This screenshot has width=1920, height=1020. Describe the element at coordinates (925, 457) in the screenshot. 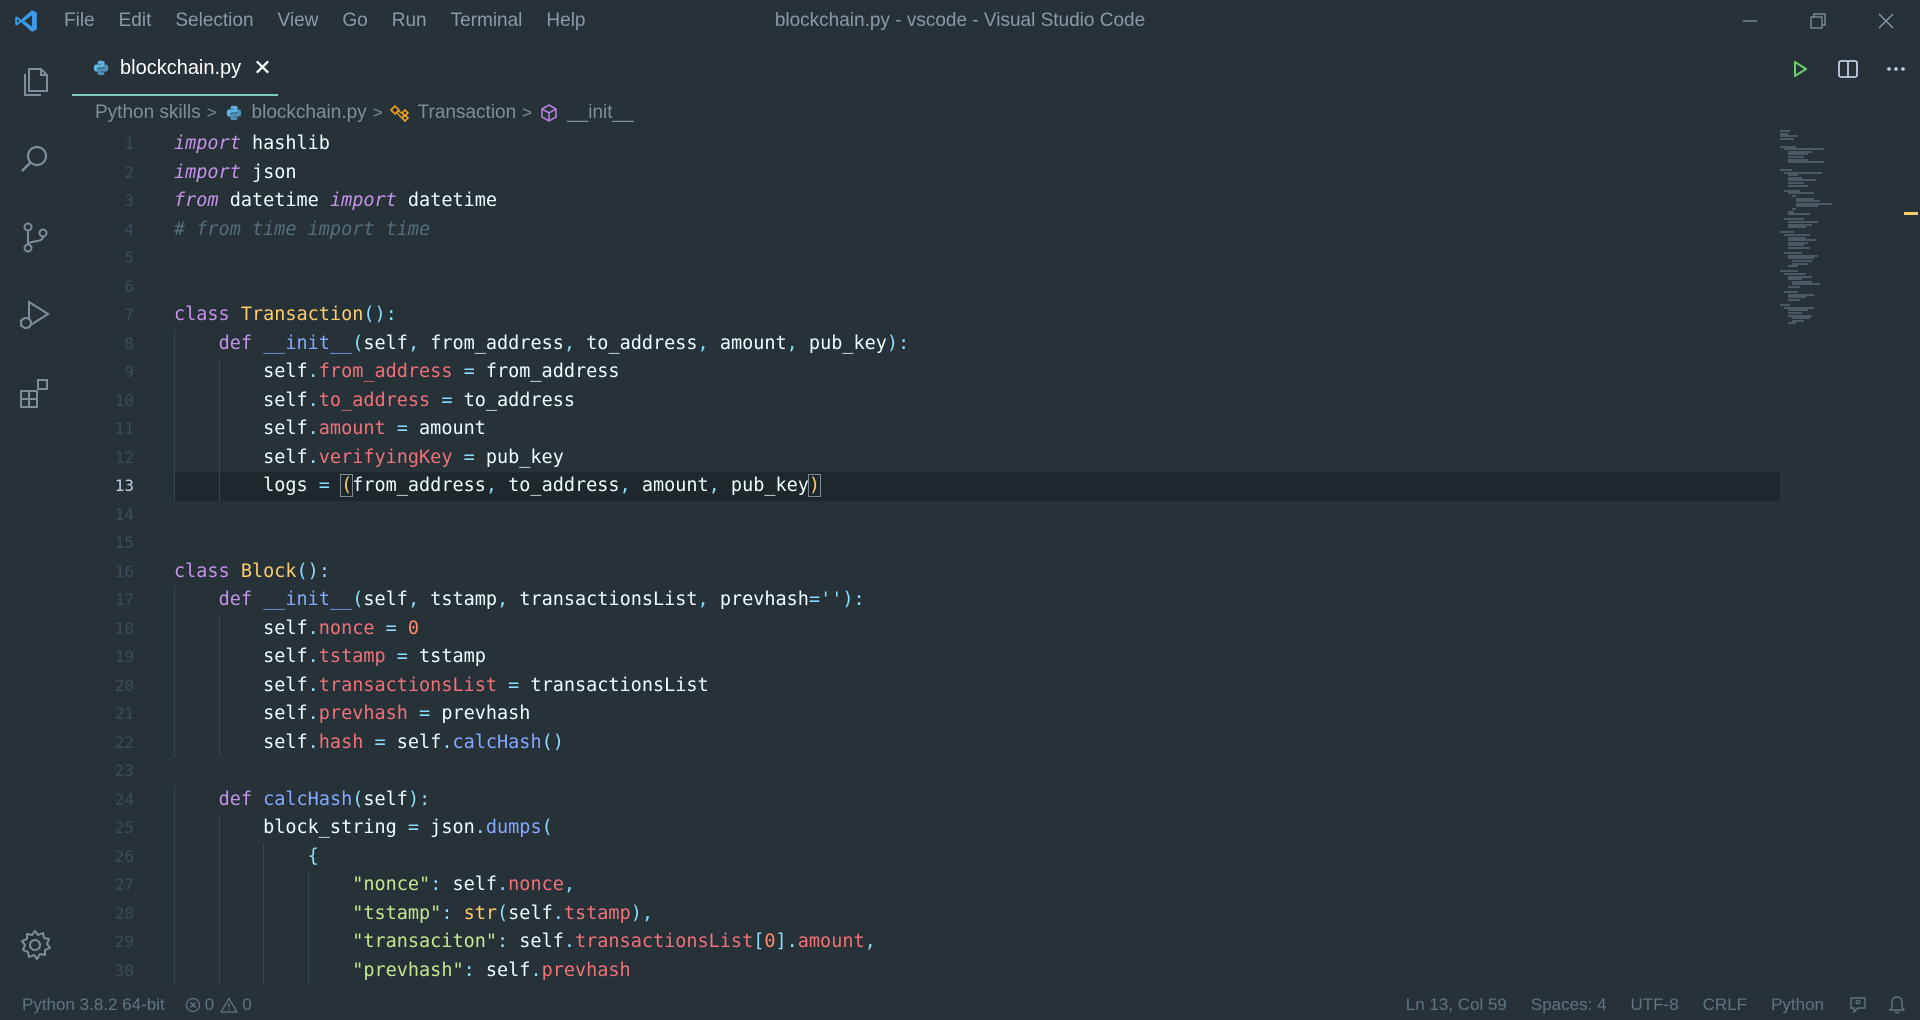

I see `code-line: 12 self.verifyingKey = pub_key` at that location.